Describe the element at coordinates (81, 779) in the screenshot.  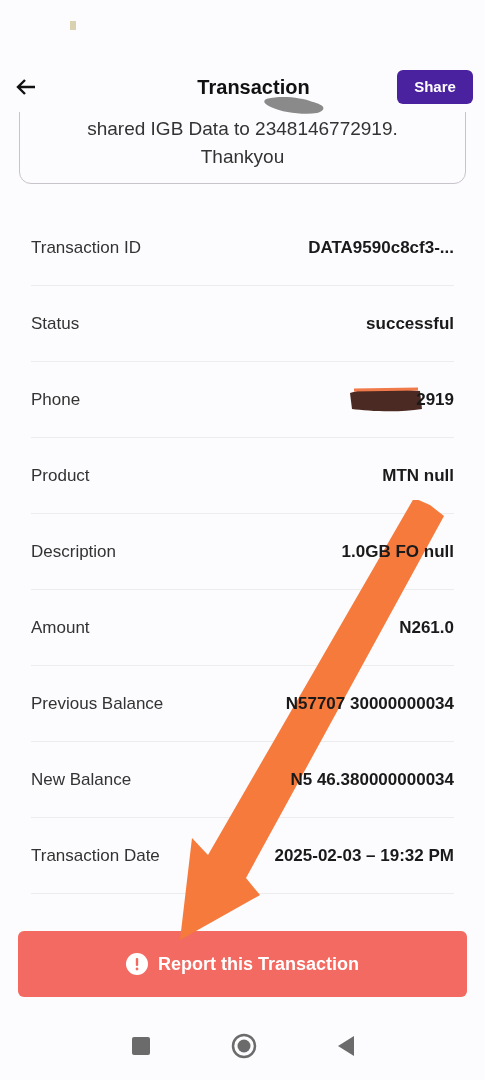
I see `detail-label: New Balance` at that location.